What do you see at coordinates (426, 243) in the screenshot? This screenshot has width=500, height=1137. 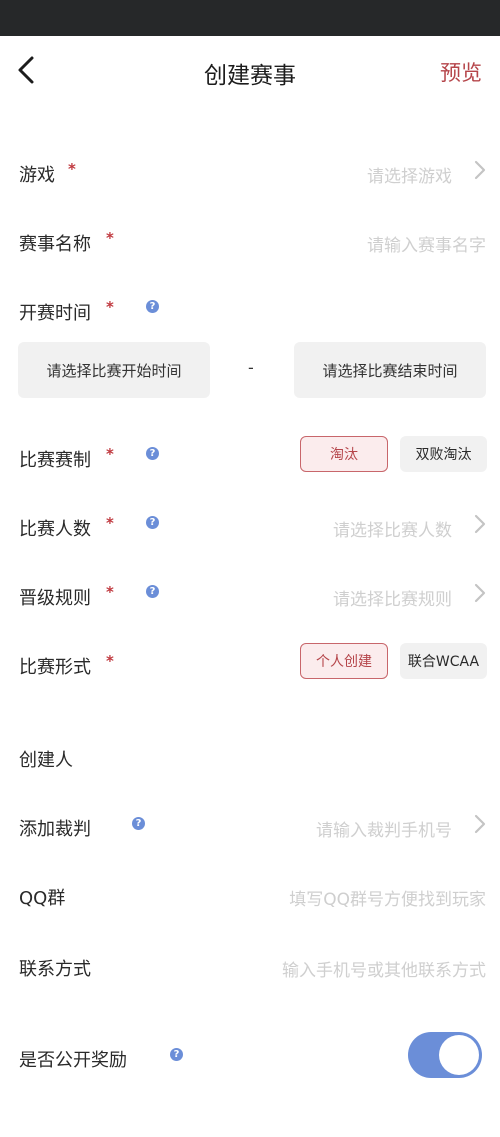 I see `event-name-input: 请输入赛事名字` at bounding box center [426, 243].